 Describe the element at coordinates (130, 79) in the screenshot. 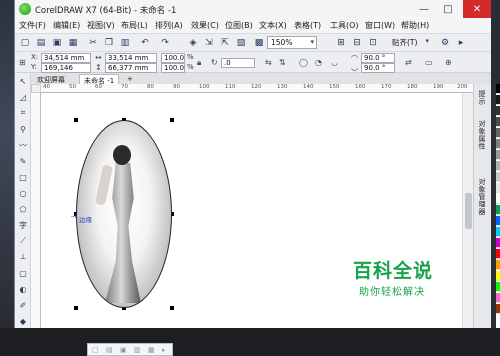

I see `tab-add-icon: +` at that location.